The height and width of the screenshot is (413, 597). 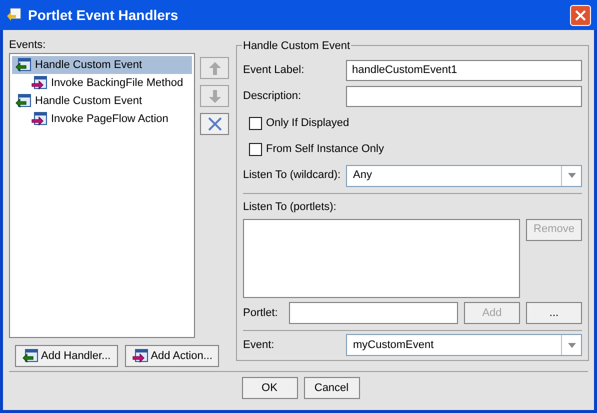 I want to click on listen-portlets-label: Listen To (portlets):, so click(x=290, y=207).